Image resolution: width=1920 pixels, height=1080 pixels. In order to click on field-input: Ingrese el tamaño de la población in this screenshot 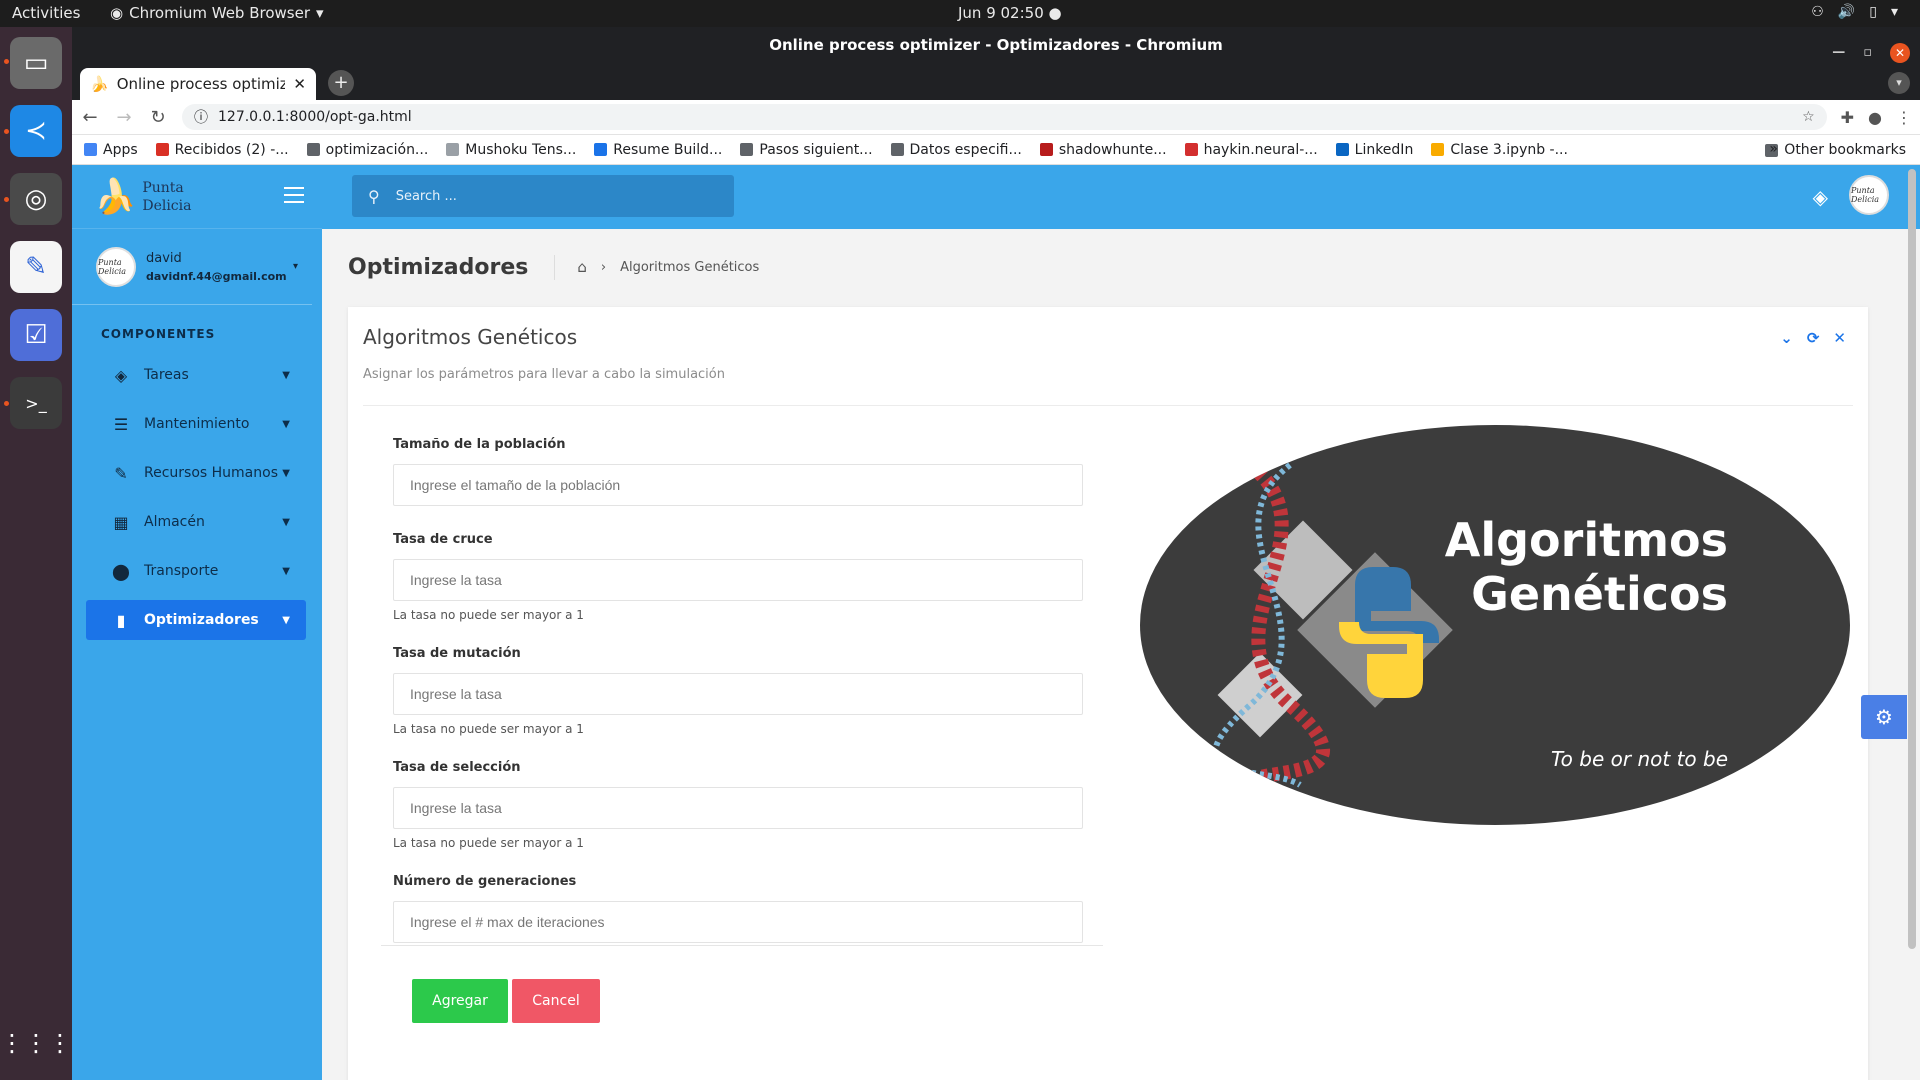, I will do `click(738, 485)`.